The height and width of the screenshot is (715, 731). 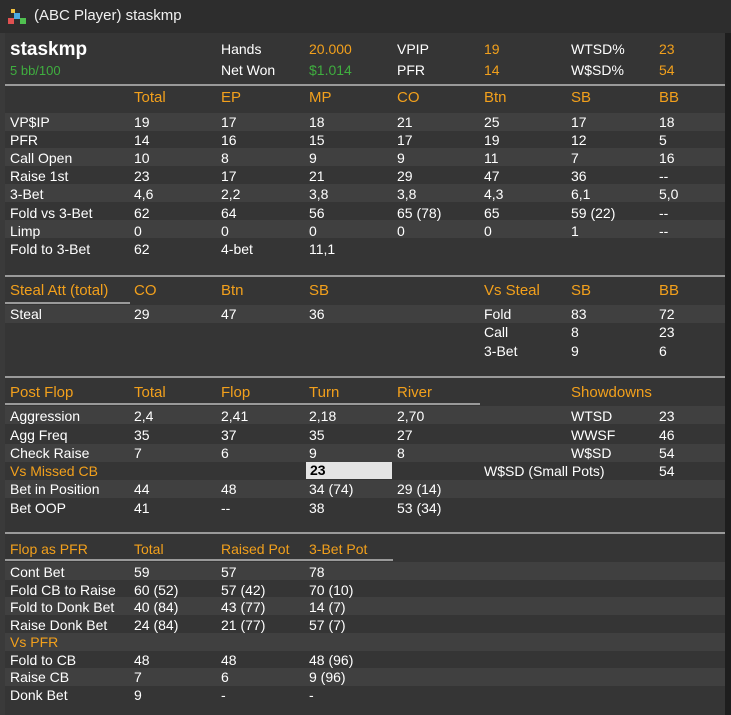 What do you see at coordinates (230, 194) in the screenshot?
I see `stat-cell: 2,2` at bounding box center [230, 194].